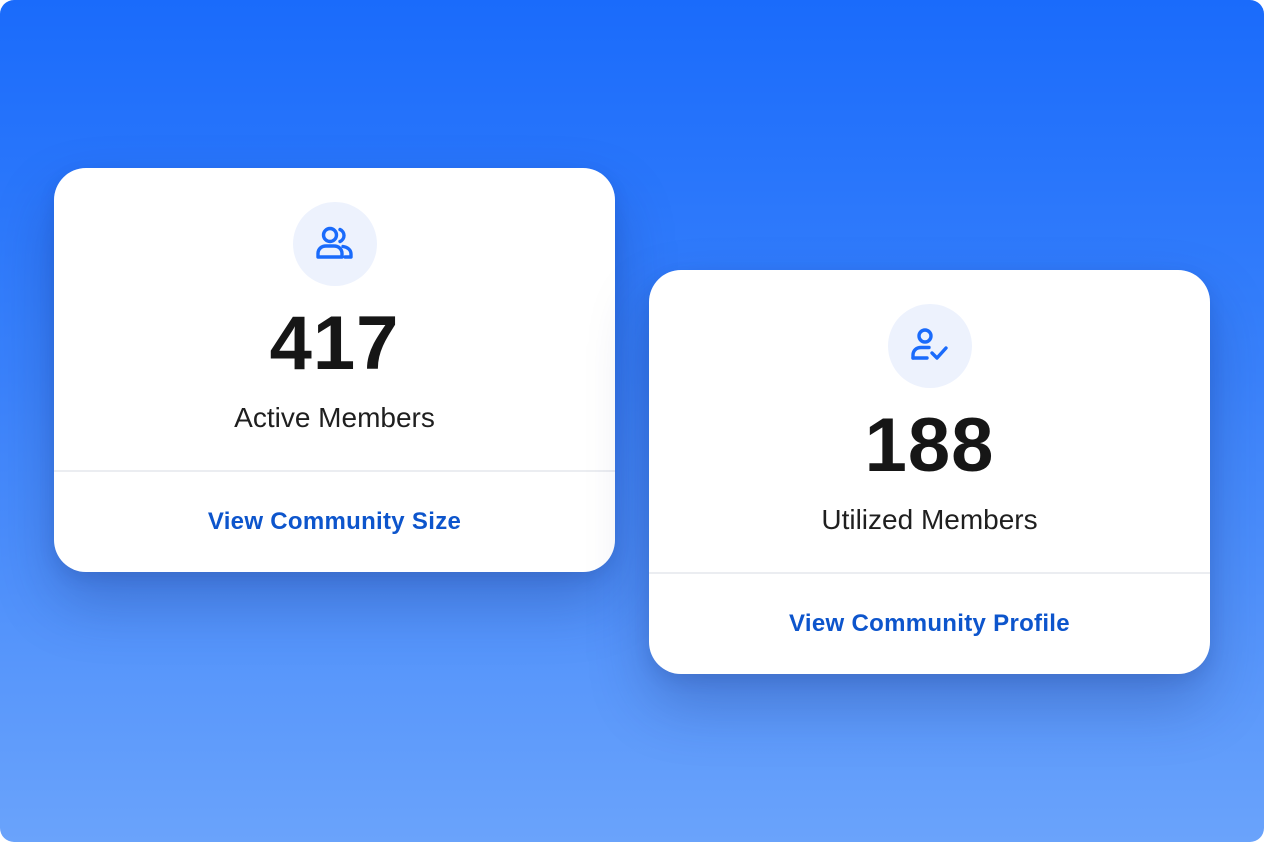 Image resolution: width=1264 pixels, height=842 pixels. I want to click on users-group-icon, so click(335, 244).